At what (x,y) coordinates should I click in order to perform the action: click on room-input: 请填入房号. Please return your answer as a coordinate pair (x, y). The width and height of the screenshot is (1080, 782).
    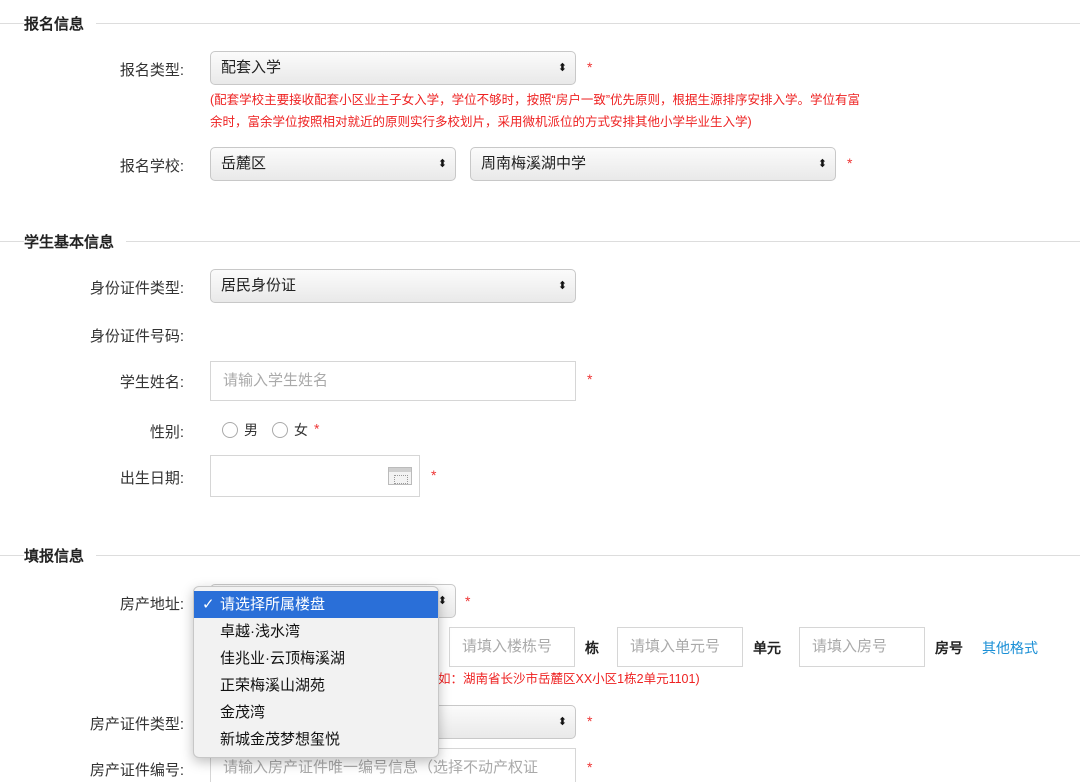
    Looking at the image, I should click on (862, 647).